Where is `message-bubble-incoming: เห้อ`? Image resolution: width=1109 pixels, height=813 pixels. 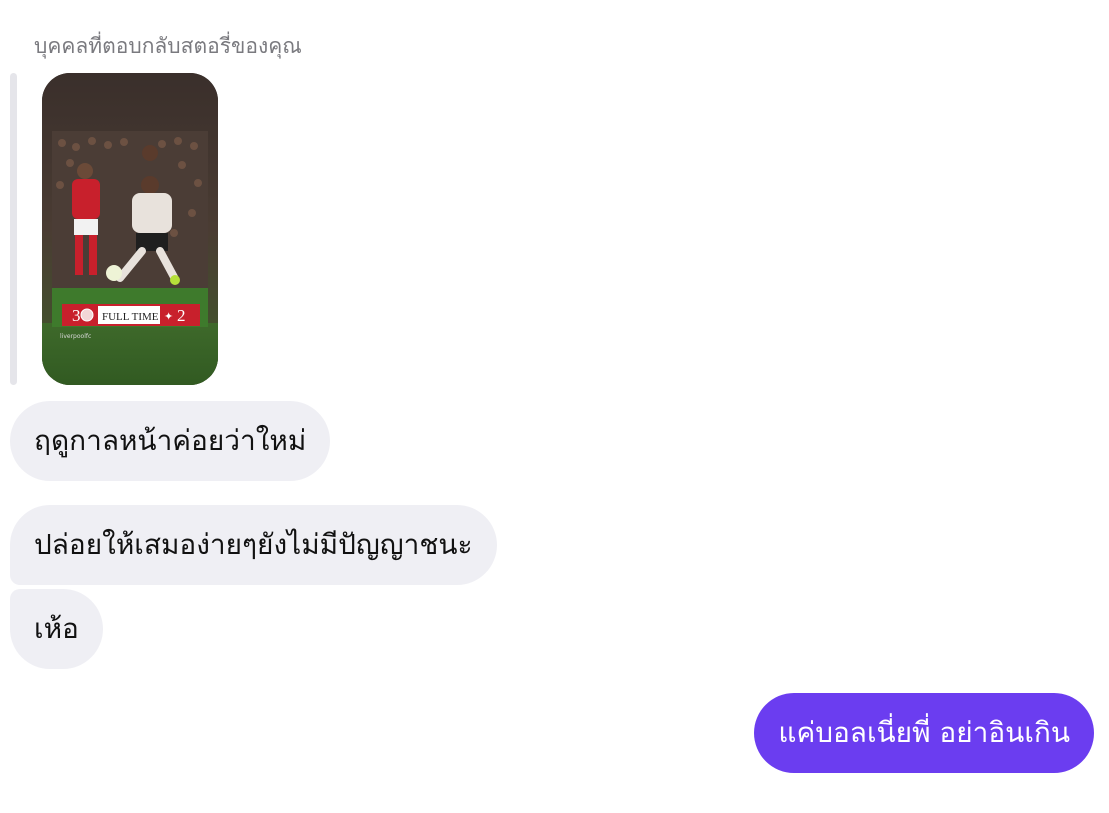 message-bubble-incoming: เห้อ is located at coordinates (56, 629).